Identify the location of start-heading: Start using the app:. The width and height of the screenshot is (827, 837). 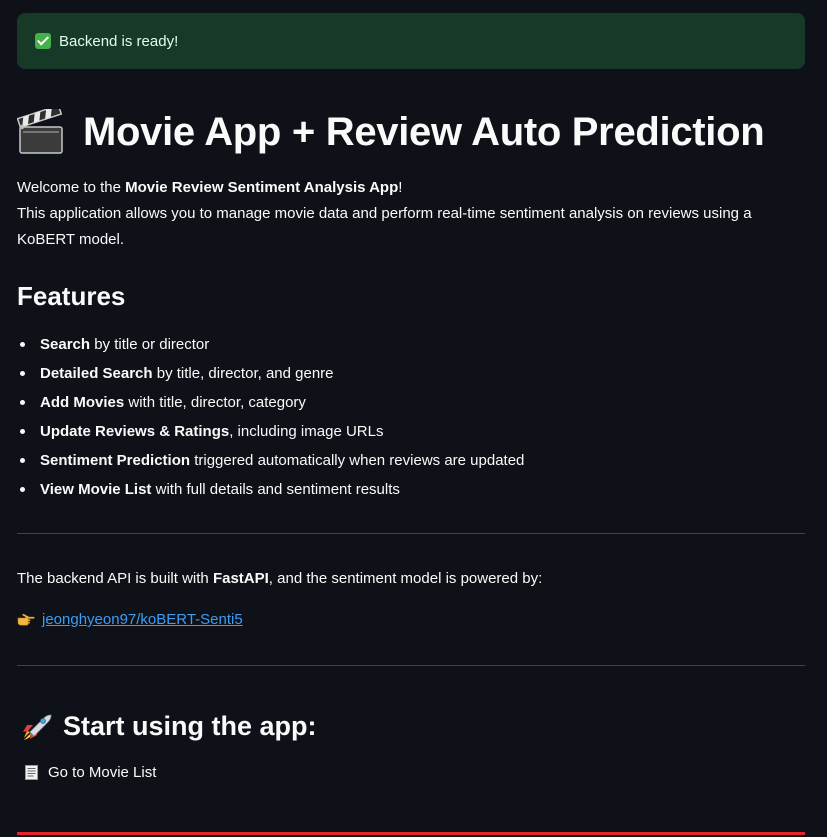
(167, 726).